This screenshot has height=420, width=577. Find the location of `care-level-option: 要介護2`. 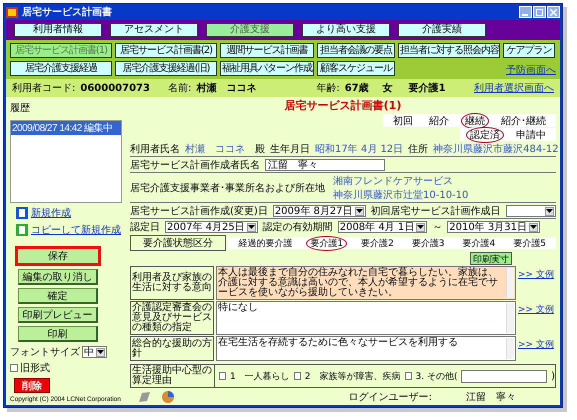

care-level-option: 要介護2 is located at coordinates (377, 243).